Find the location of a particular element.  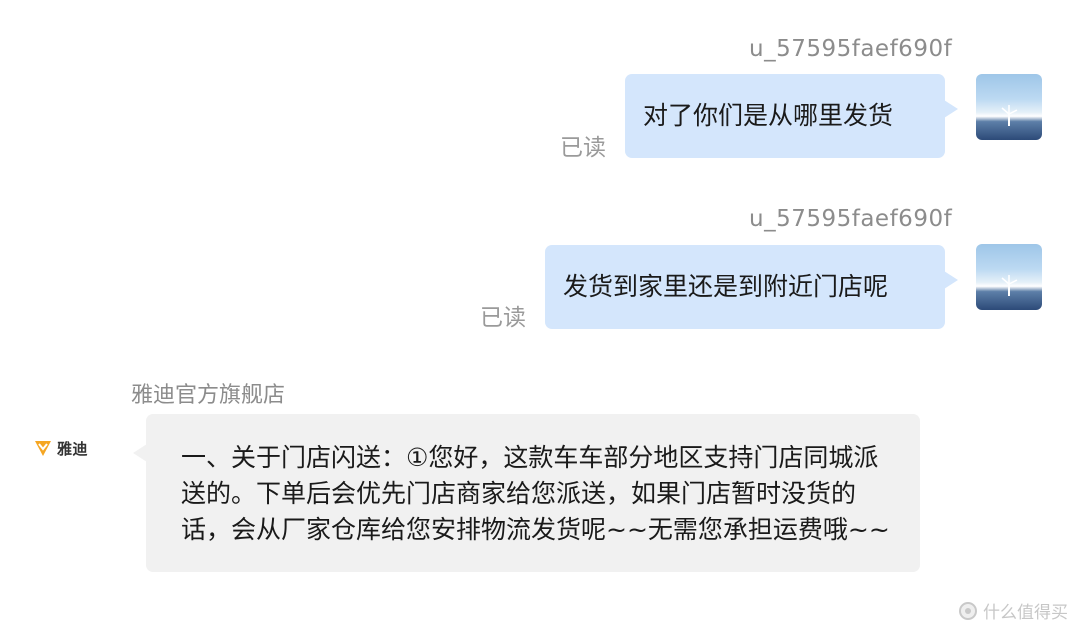

yadea-logo-icon is located at coordinates (43, 448).